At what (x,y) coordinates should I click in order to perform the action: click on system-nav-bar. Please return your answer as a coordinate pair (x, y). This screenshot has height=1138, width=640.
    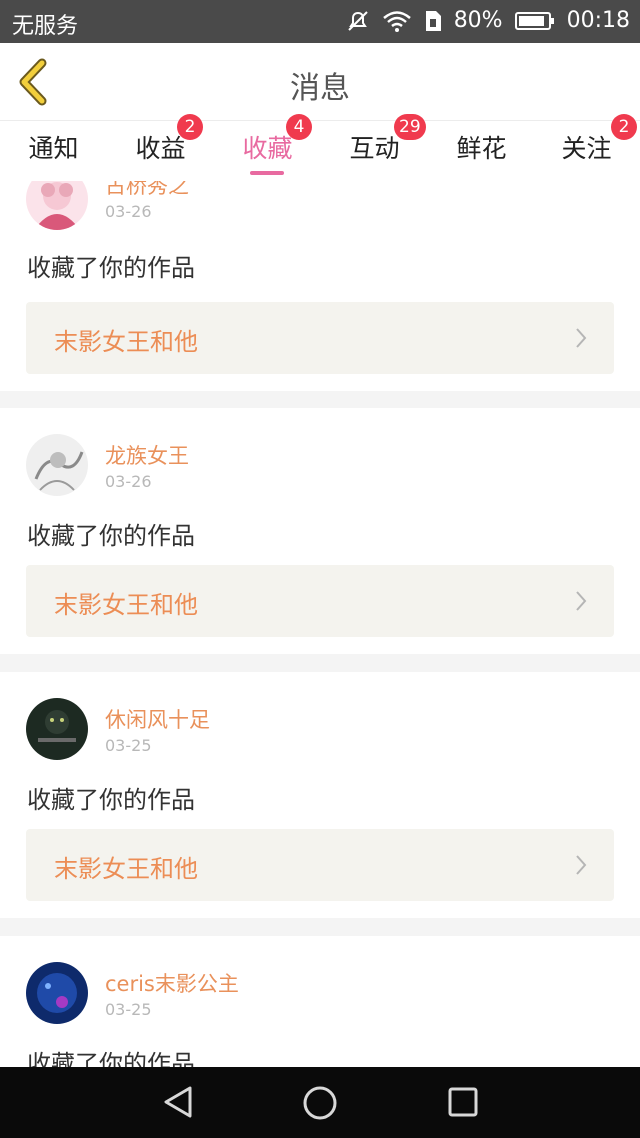
    Looking at the image, I should click on (320, 1102).